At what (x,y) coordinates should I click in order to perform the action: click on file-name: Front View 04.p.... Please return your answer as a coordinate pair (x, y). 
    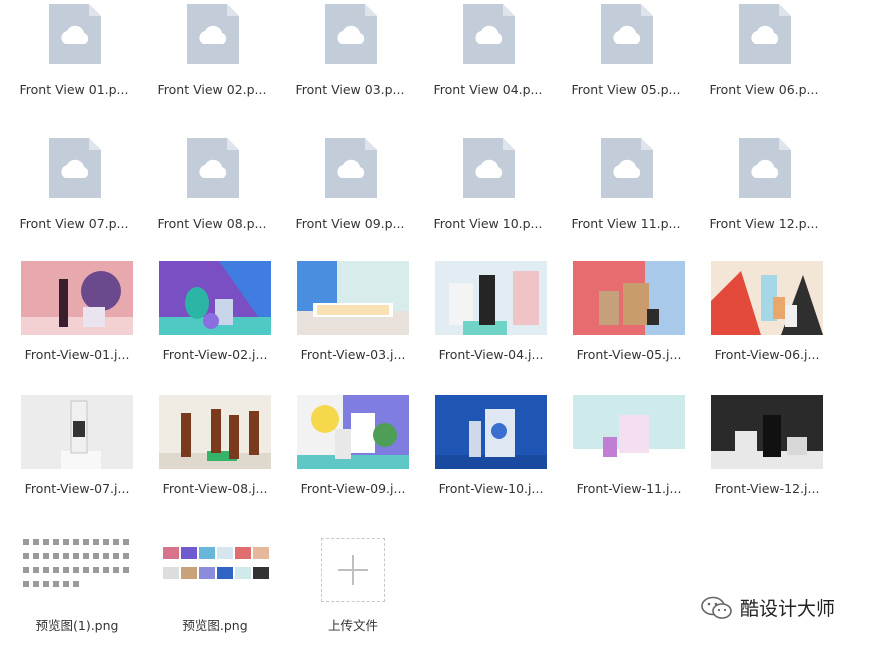
    Looking at the image, I should click on (488, 89).